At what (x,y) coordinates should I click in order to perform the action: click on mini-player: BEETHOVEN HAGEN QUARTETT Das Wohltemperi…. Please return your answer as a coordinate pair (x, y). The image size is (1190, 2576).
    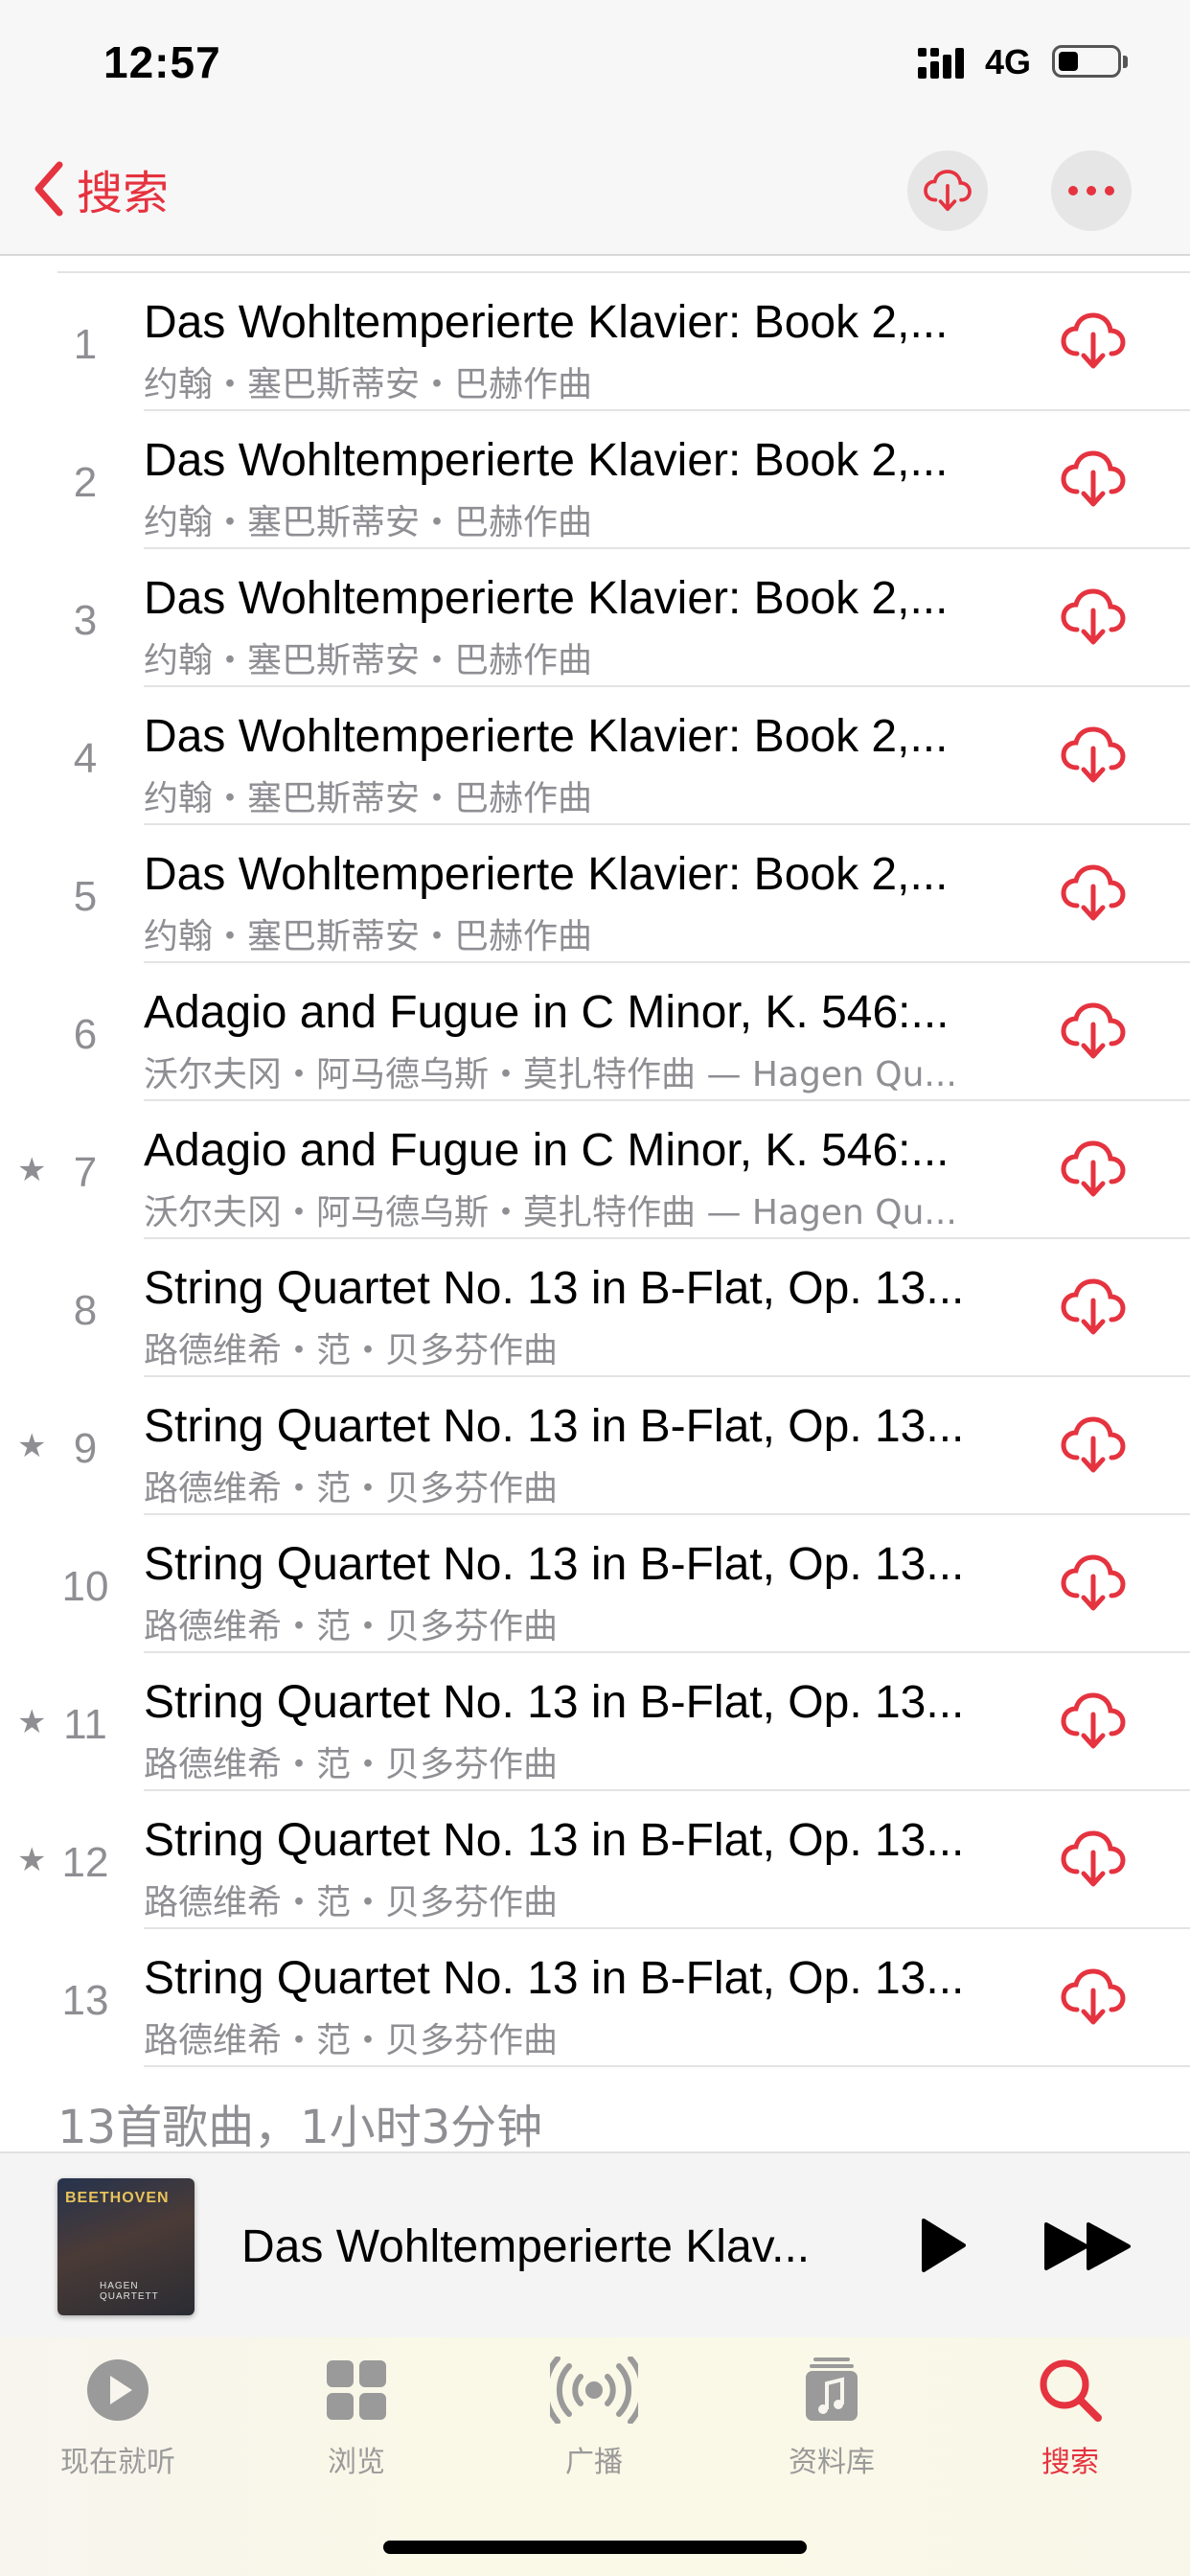
    Looking at the image, I should click on (595, 2245).